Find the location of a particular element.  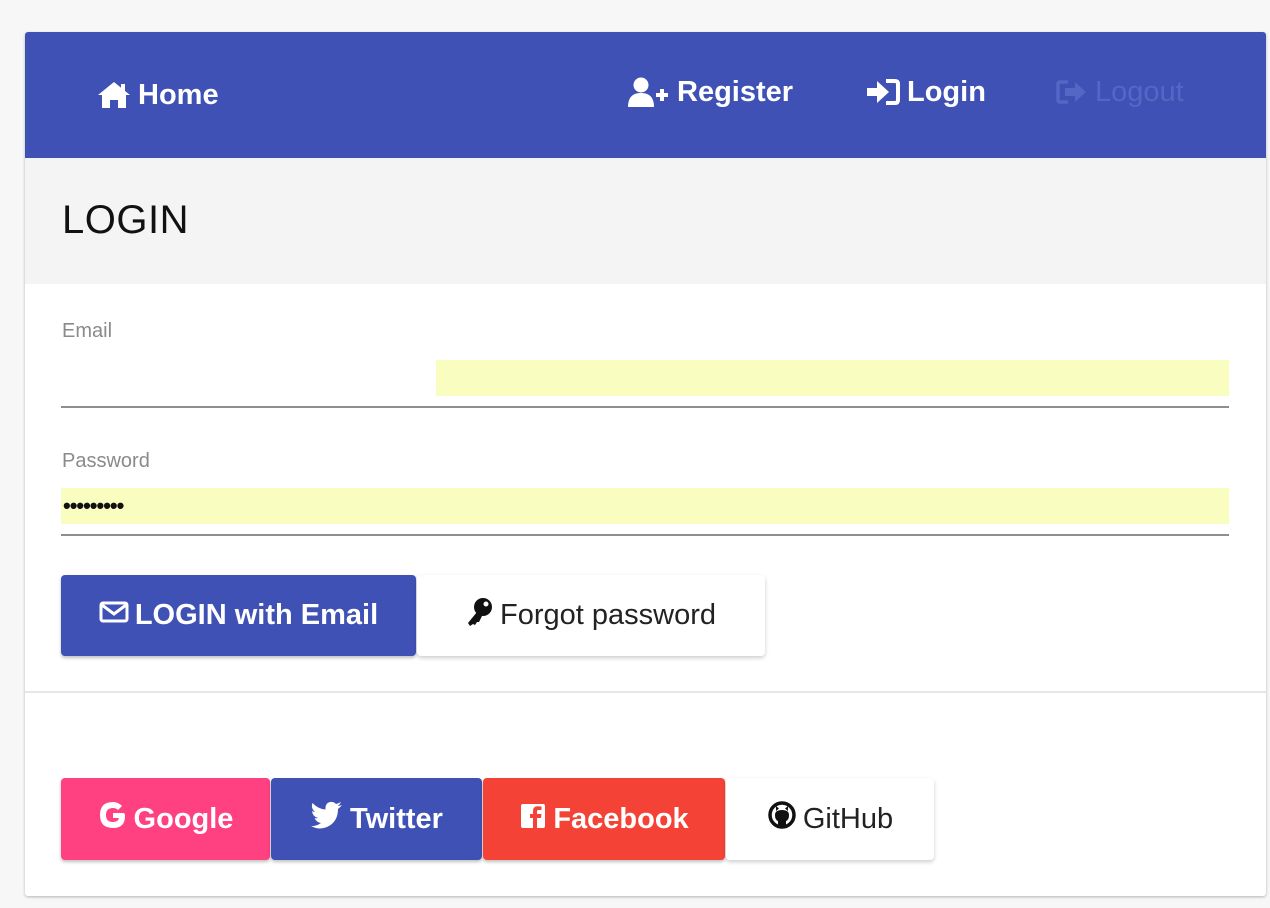

twitter-label: Twitter is located at coordinates (396, 818).